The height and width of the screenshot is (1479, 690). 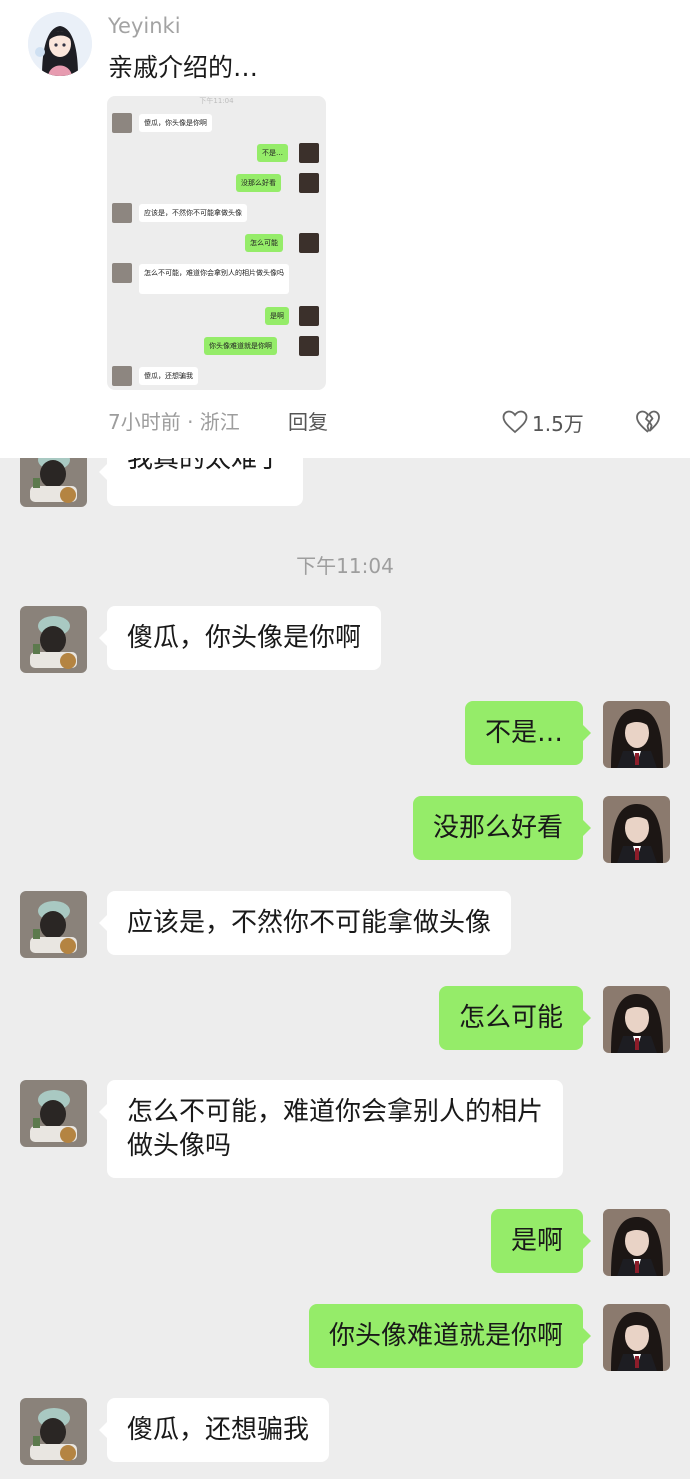 What do you see at coordinates (308, 420) in the screenshot?
I see `reply-button: 回复` at bounding box center [308, 420].